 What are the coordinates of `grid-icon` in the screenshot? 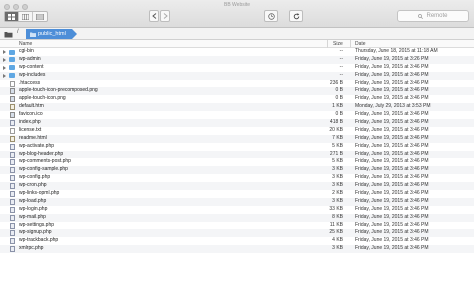 It's located at (11, 16).